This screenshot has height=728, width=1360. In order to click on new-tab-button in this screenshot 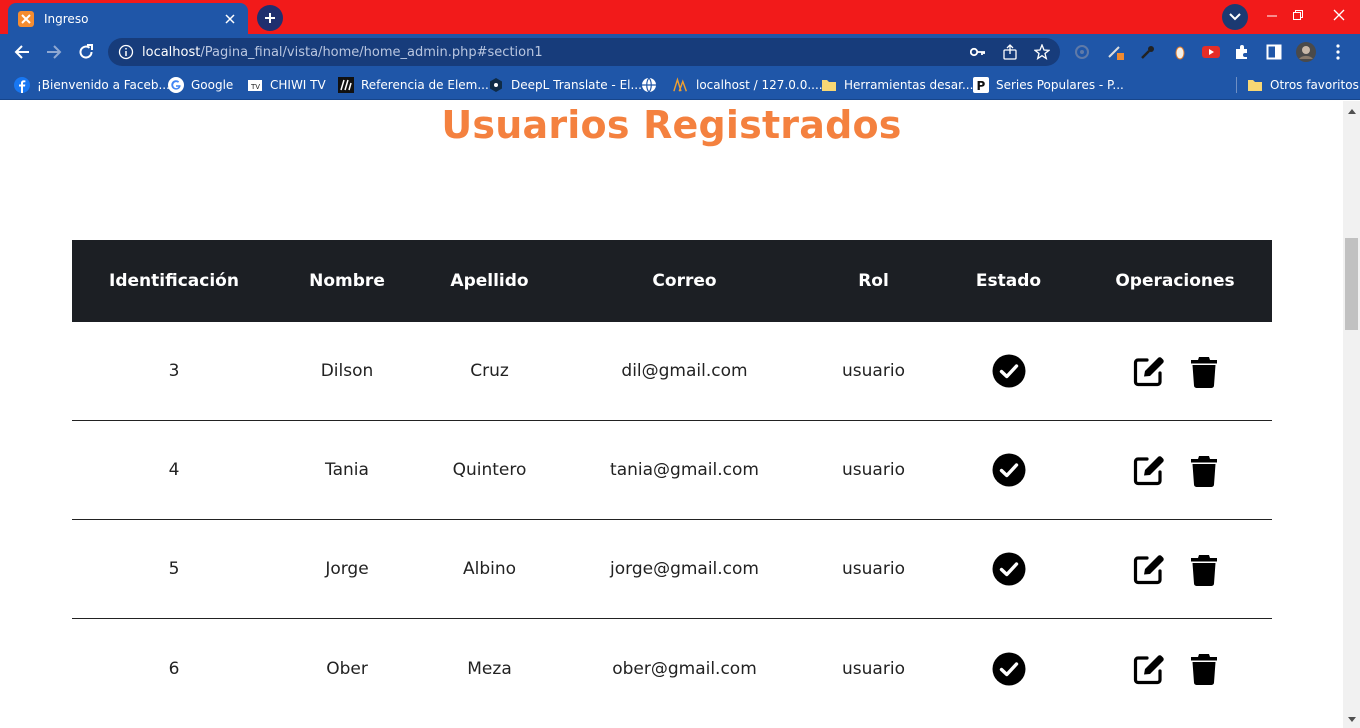, I will do `click(270, 18)`.